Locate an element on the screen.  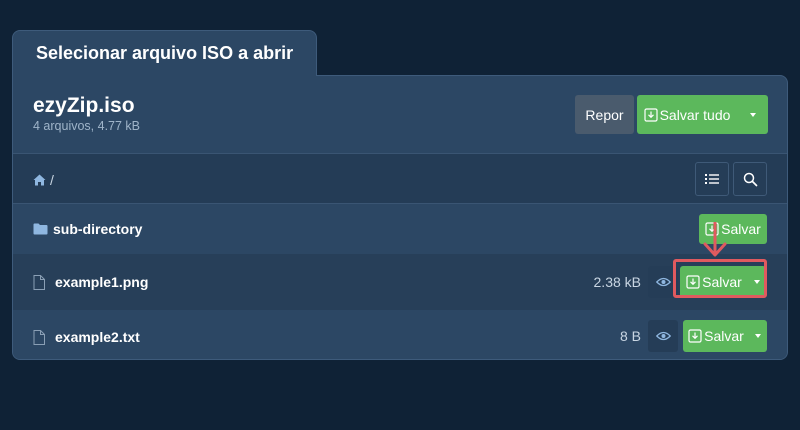
archive-name: ezyZip.iso is located at coordinates (84, 105).